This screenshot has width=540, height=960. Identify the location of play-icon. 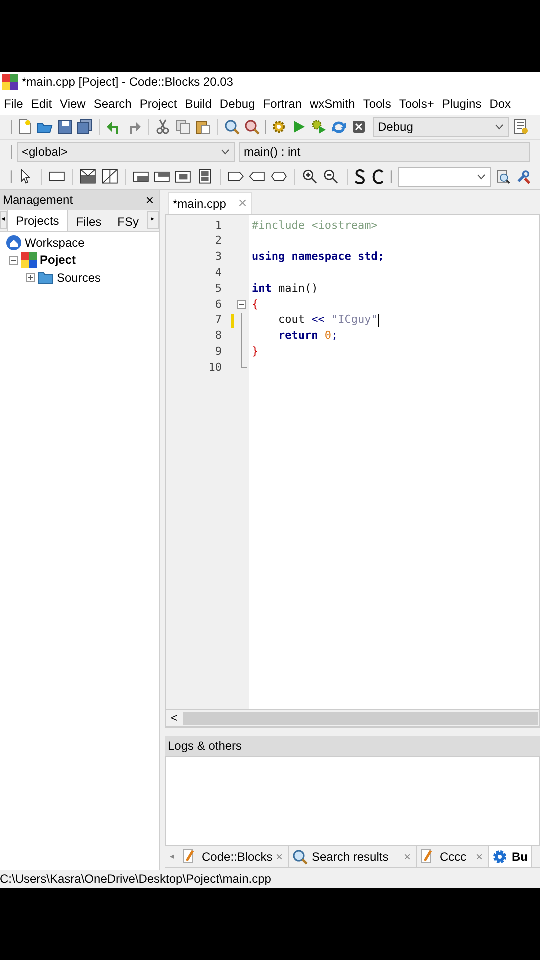
(299, 126).